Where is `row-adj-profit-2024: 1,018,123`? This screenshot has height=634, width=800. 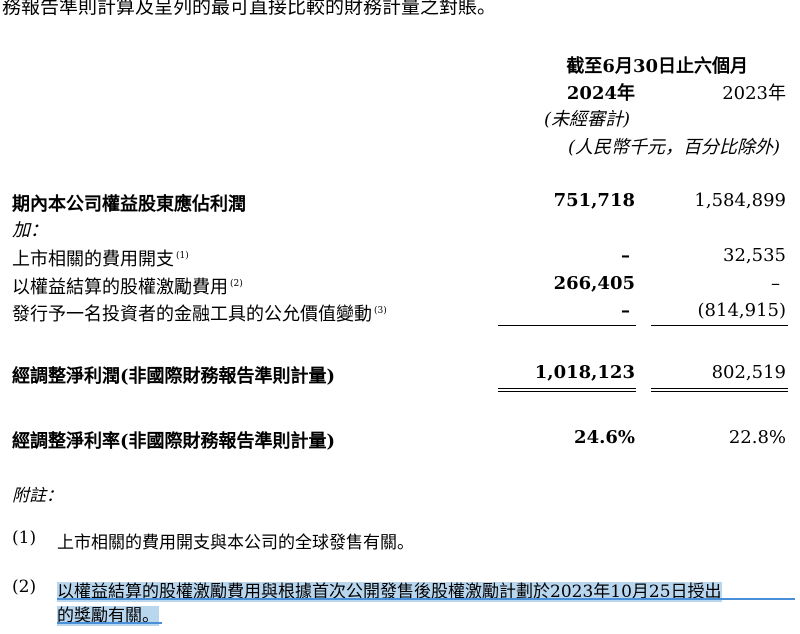
row-adj-profit-2024: 1,018,123 is located at coordinates (584, 372).